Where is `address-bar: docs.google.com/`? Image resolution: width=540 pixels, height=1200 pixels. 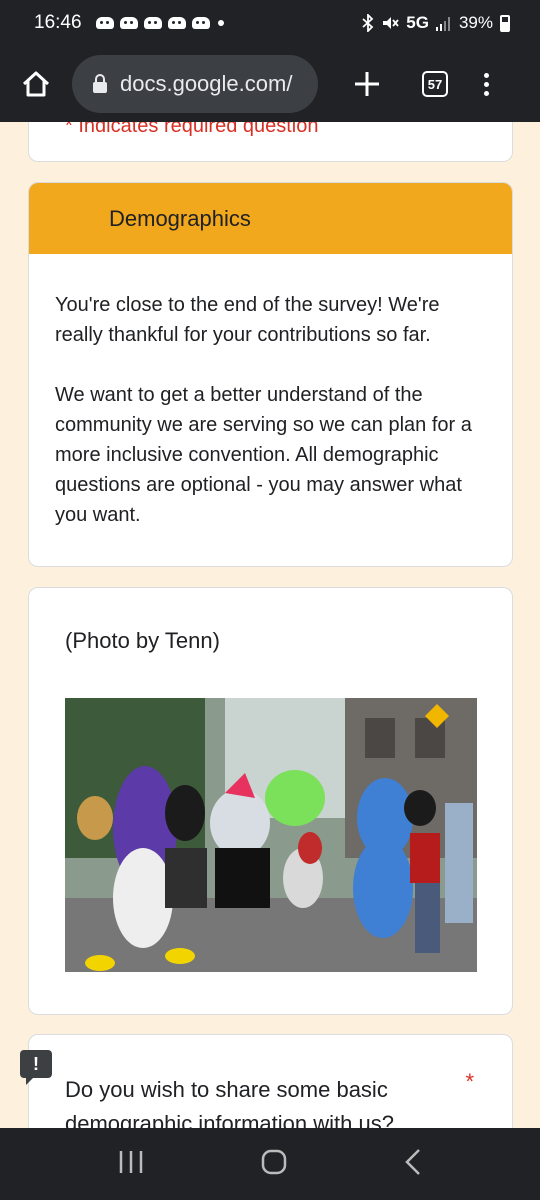 address-bar: docs.google.com/ is located at coordinates (195, 84).